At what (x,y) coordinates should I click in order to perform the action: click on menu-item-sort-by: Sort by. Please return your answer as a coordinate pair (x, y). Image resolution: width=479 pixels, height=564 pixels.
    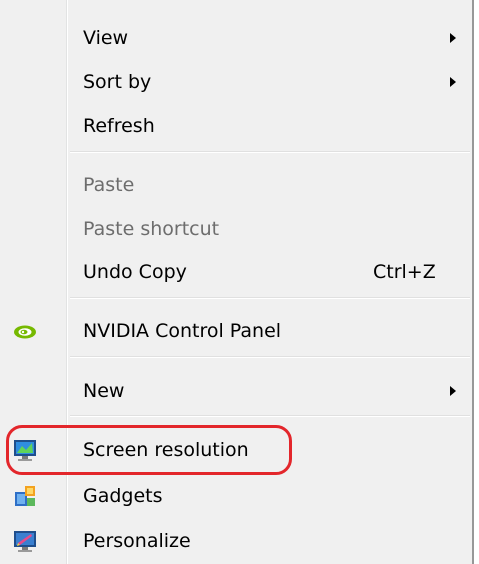
    Looking at the image, I should click on (237, 82).